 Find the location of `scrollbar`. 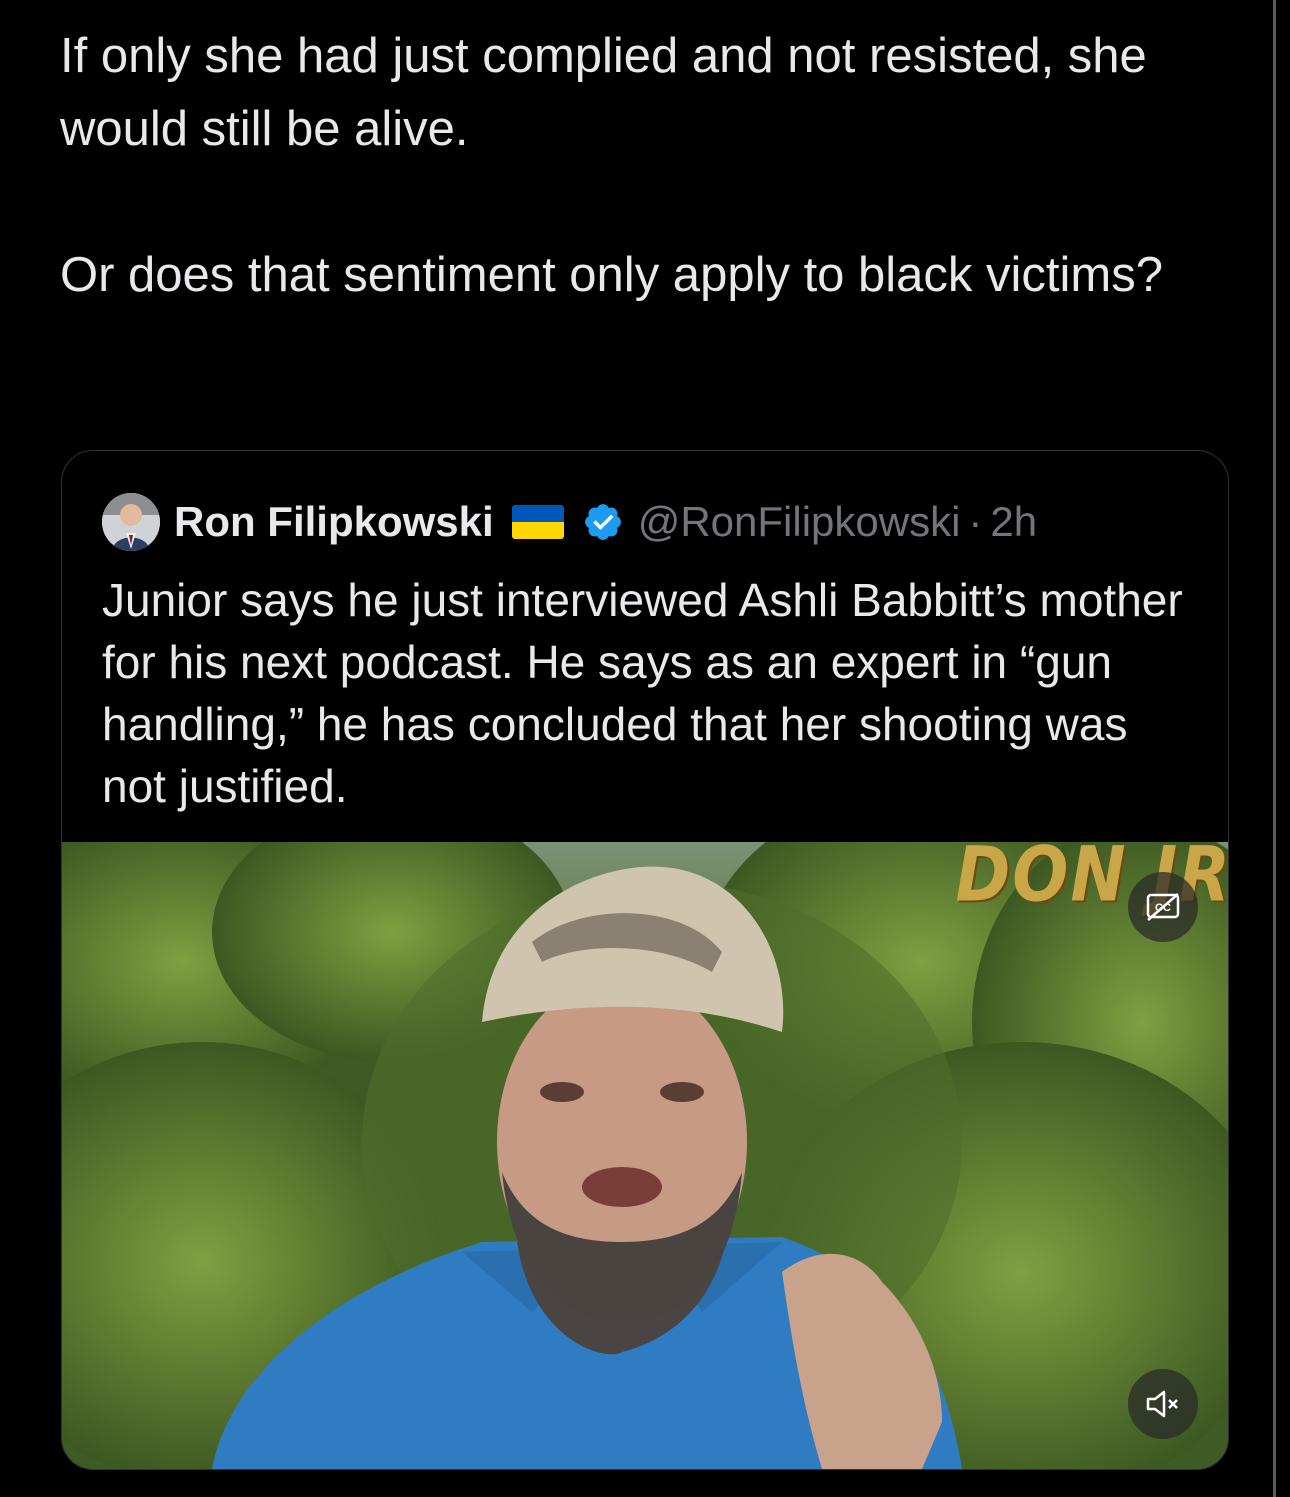

scrollbar is located at coordinates (1274, 748).